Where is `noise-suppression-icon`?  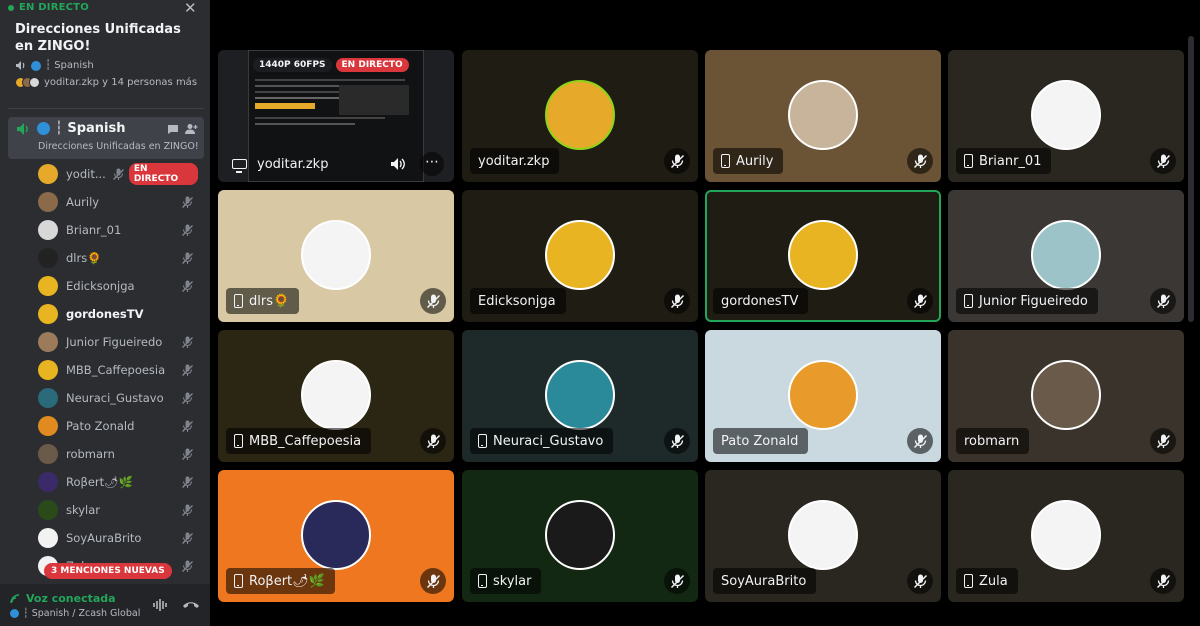
noise-suppression-icon is located at coordinates (161, 605).